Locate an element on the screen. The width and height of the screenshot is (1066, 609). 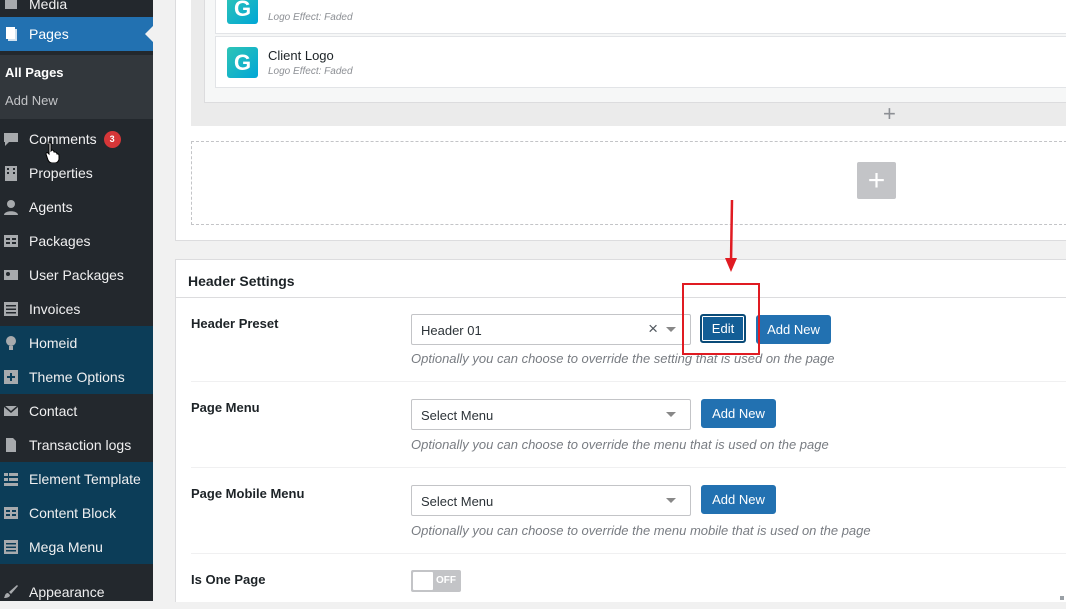
toggle-knob is located at coordinates (423, 581).